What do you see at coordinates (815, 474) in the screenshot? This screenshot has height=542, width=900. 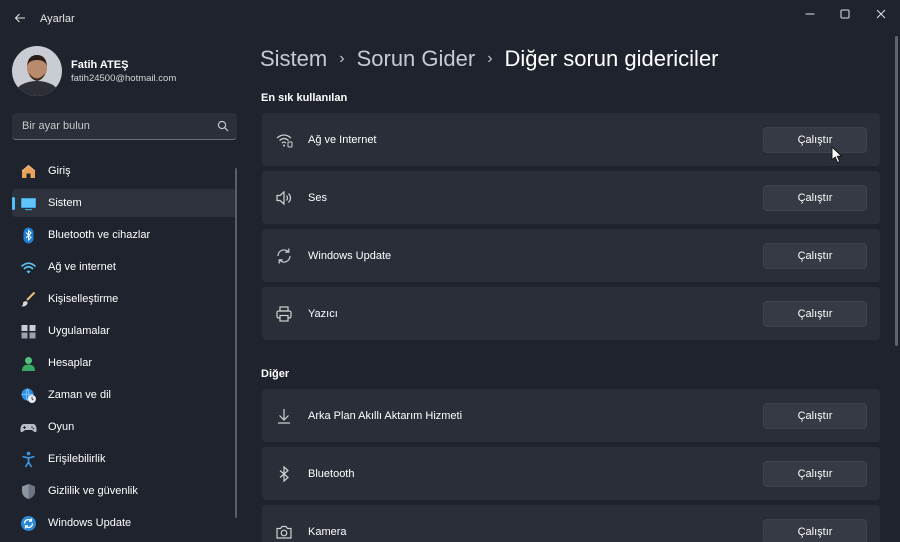 I see `run-bluetooth-button: Çalıştır` at bounding box center [815, 474].